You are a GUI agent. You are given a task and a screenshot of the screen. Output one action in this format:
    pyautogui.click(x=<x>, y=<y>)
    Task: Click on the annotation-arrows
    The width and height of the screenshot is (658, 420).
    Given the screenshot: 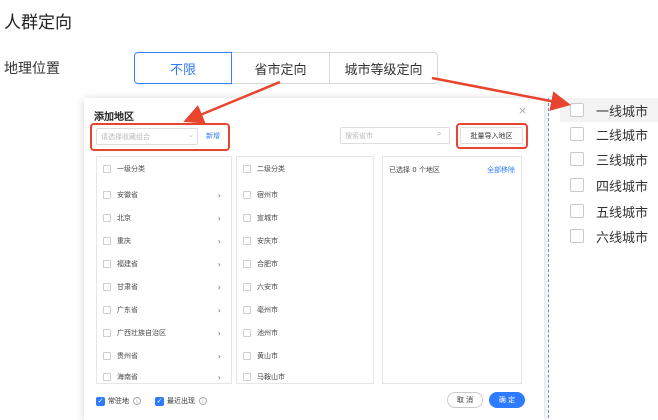 What is the action you would take?
    pyautogui.click(x=377, y=100)
    